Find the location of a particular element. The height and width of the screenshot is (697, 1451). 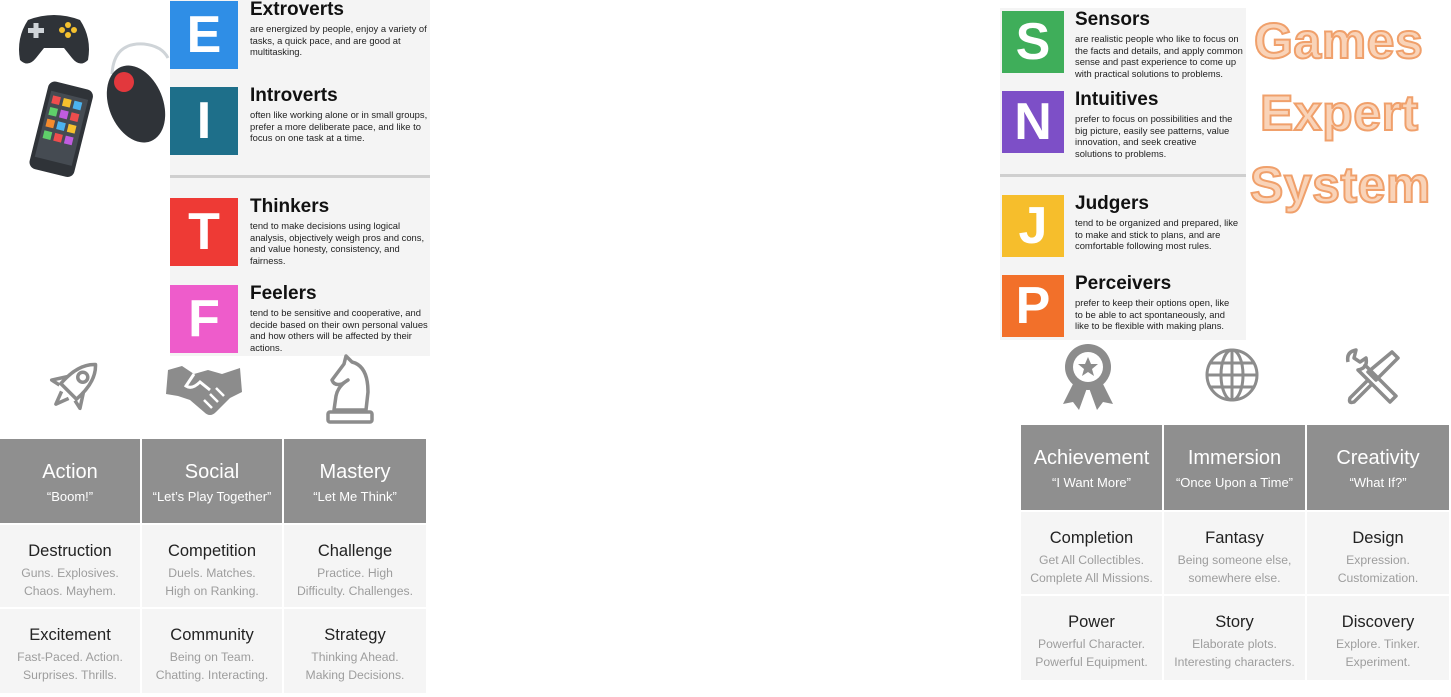

header-cell-immersion: Immersion “Once Upon a Time” is located at coordinates (1234, 467).